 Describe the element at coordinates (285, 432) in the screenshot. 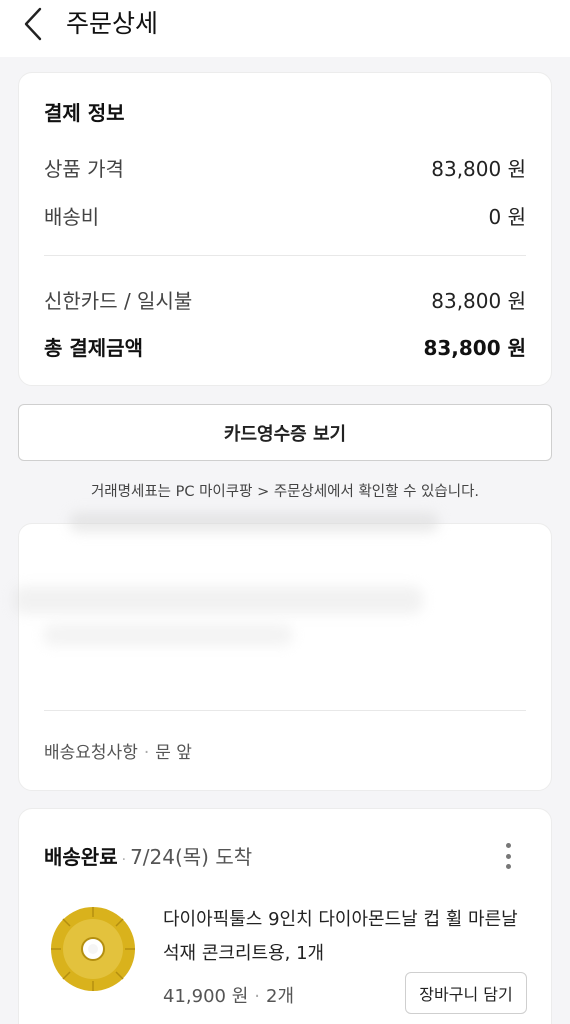

I see `card-receipt-button: 카드영수증 보기` at that location.